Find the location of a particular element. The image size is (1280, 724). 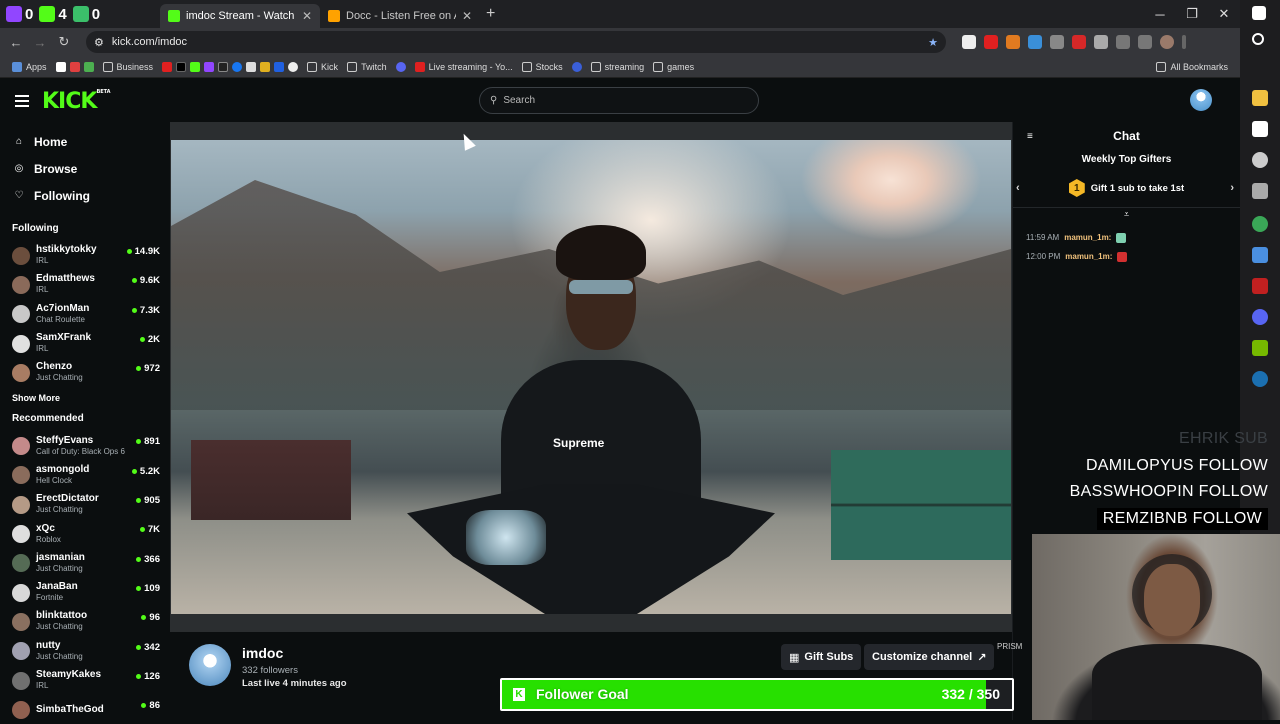

bookmark-r is located at coordinates (576, 66).